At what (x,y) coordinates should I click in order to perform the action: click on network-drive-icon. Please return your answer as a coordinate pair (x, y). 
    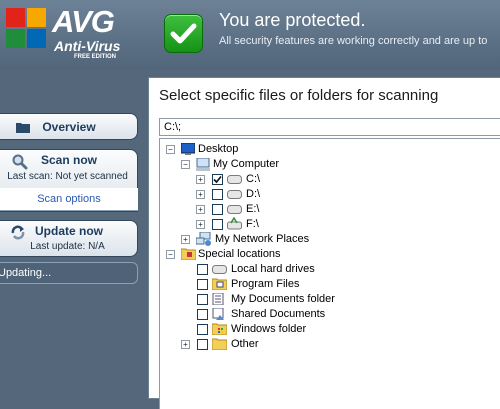
    Looking at the image, I should click on (234, 223).